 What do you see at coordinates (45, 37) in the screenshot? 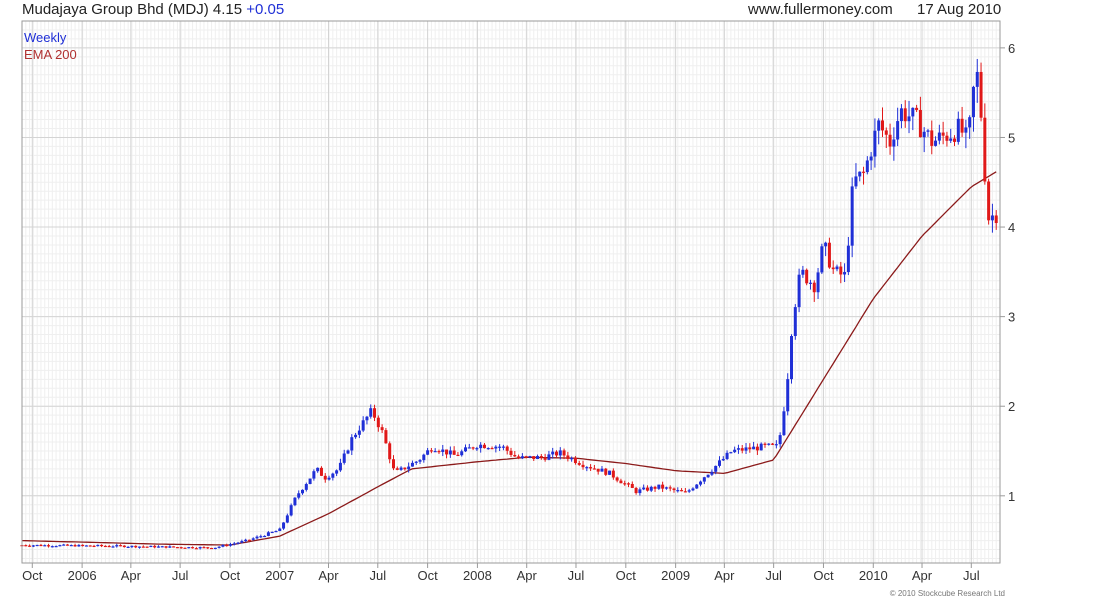
I see `legend-weekly: Weekly` at bounding box center [45, 37].